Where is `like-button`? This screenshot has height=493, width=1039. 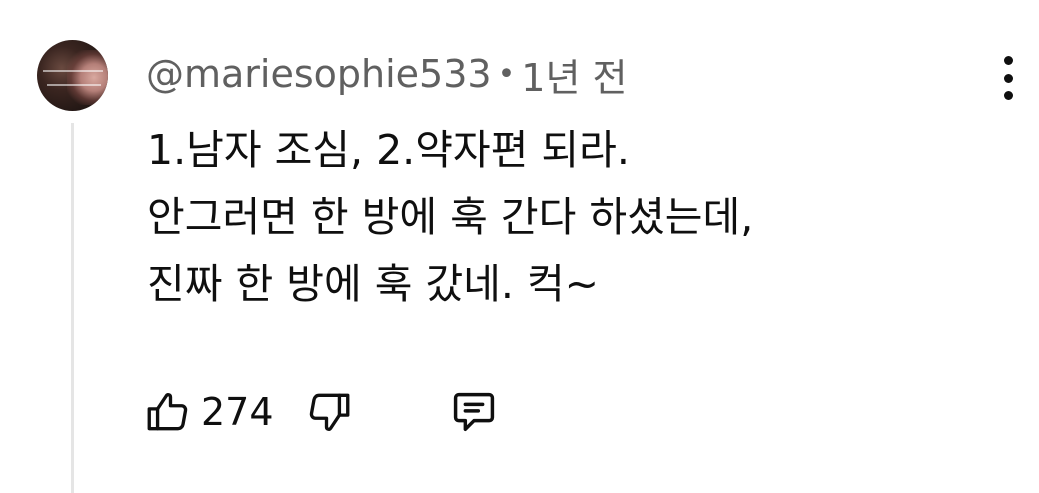
like-button is located at coordinates (168, 412).